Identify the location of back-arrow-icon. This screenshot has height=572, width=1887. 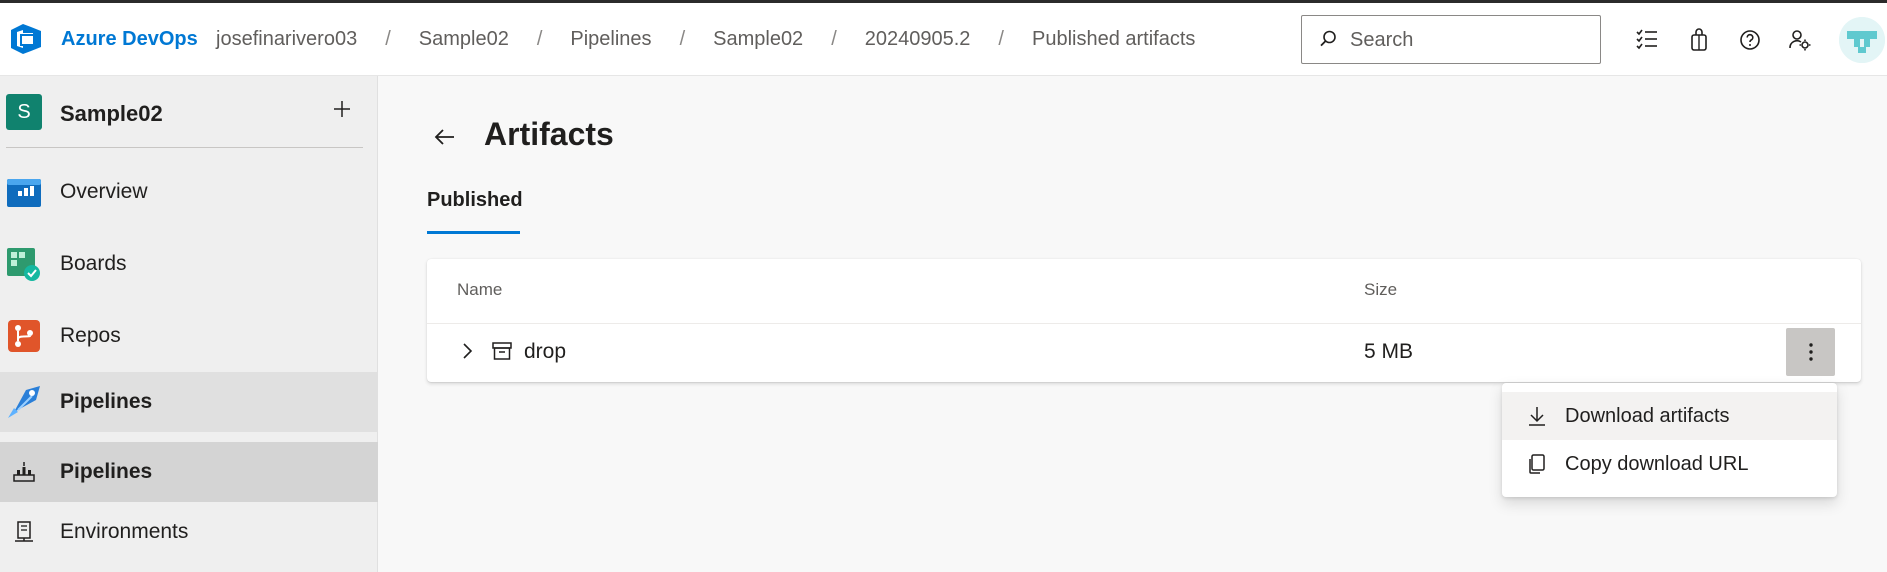
(445, 137).